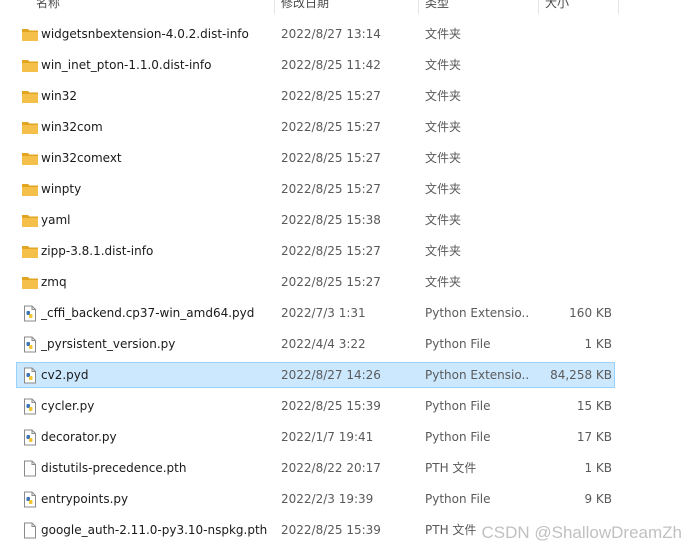 This screenshot has height=549, width=696. I want to click on file-date: 2022/2/3 19:39, so click(327, 499).